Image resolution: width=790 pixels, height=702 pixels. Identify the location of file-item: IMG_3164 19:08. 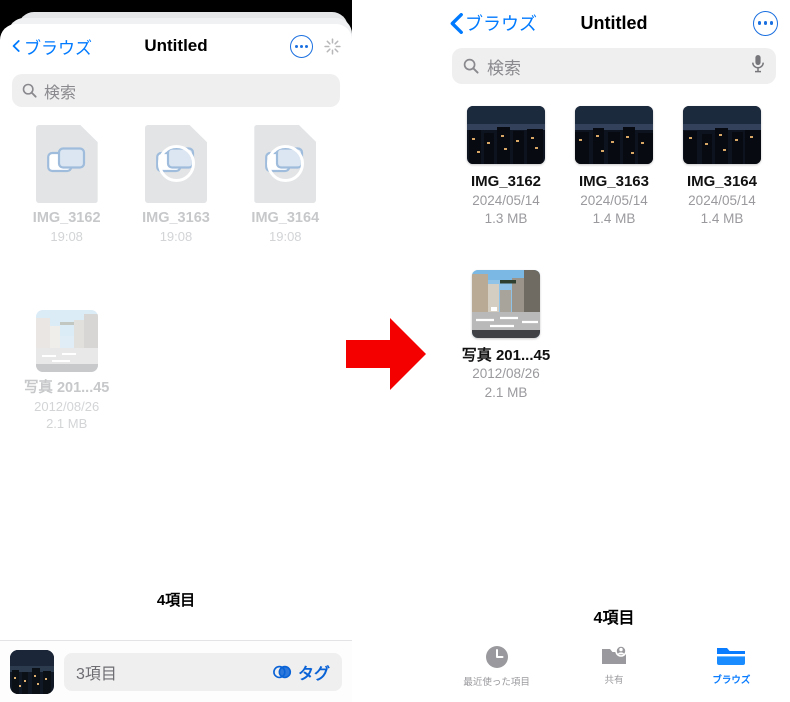
(285, 185).